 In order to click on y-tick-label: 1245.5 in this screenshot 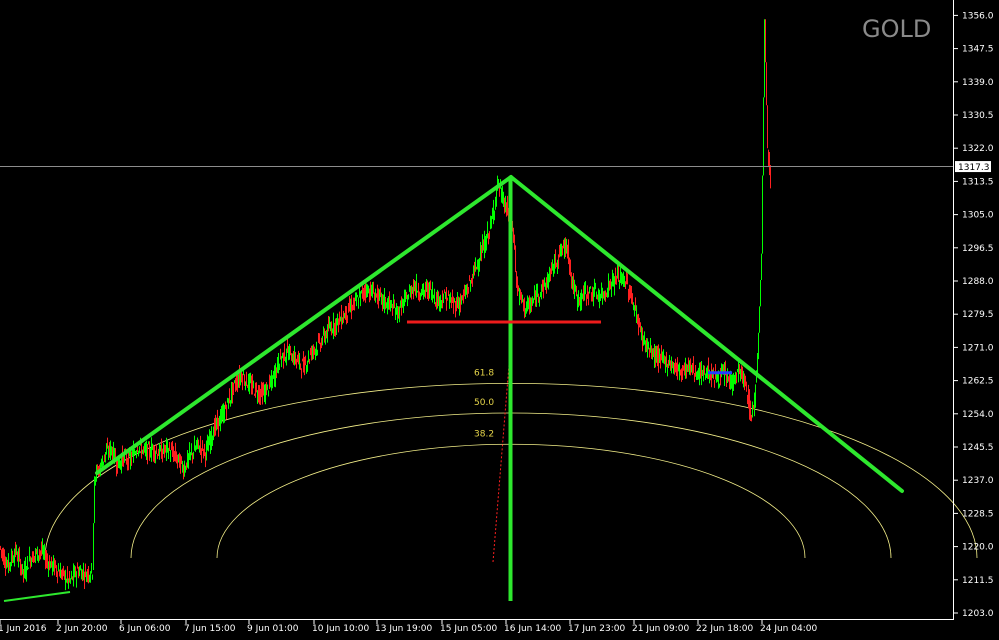, I will do `click(978, 448)`.